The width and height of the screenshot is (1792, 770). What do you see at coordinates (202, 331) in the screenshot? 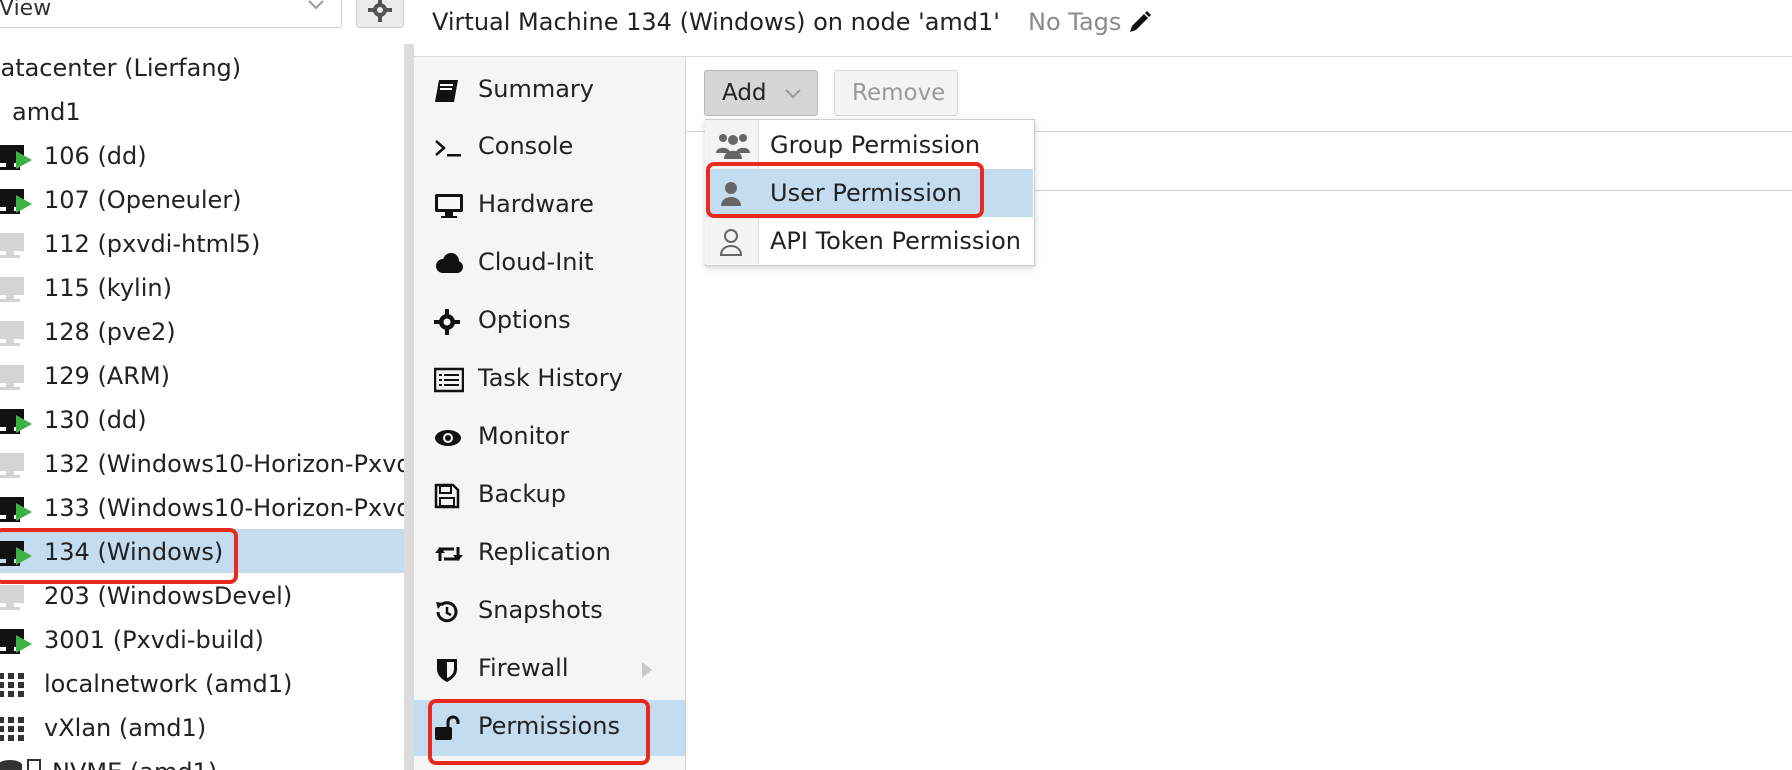
I see `tree-item-vm: 128 (pve2)` at bounding box center [202, 331].